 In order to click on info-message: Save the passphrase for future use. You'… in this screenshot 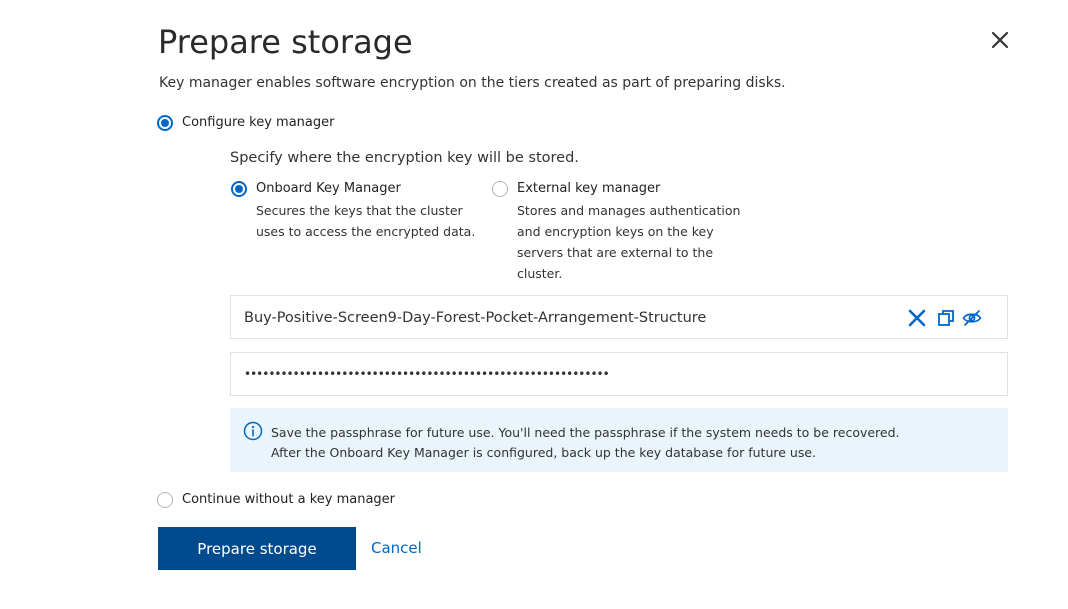, I will do `click(585, 442)`.